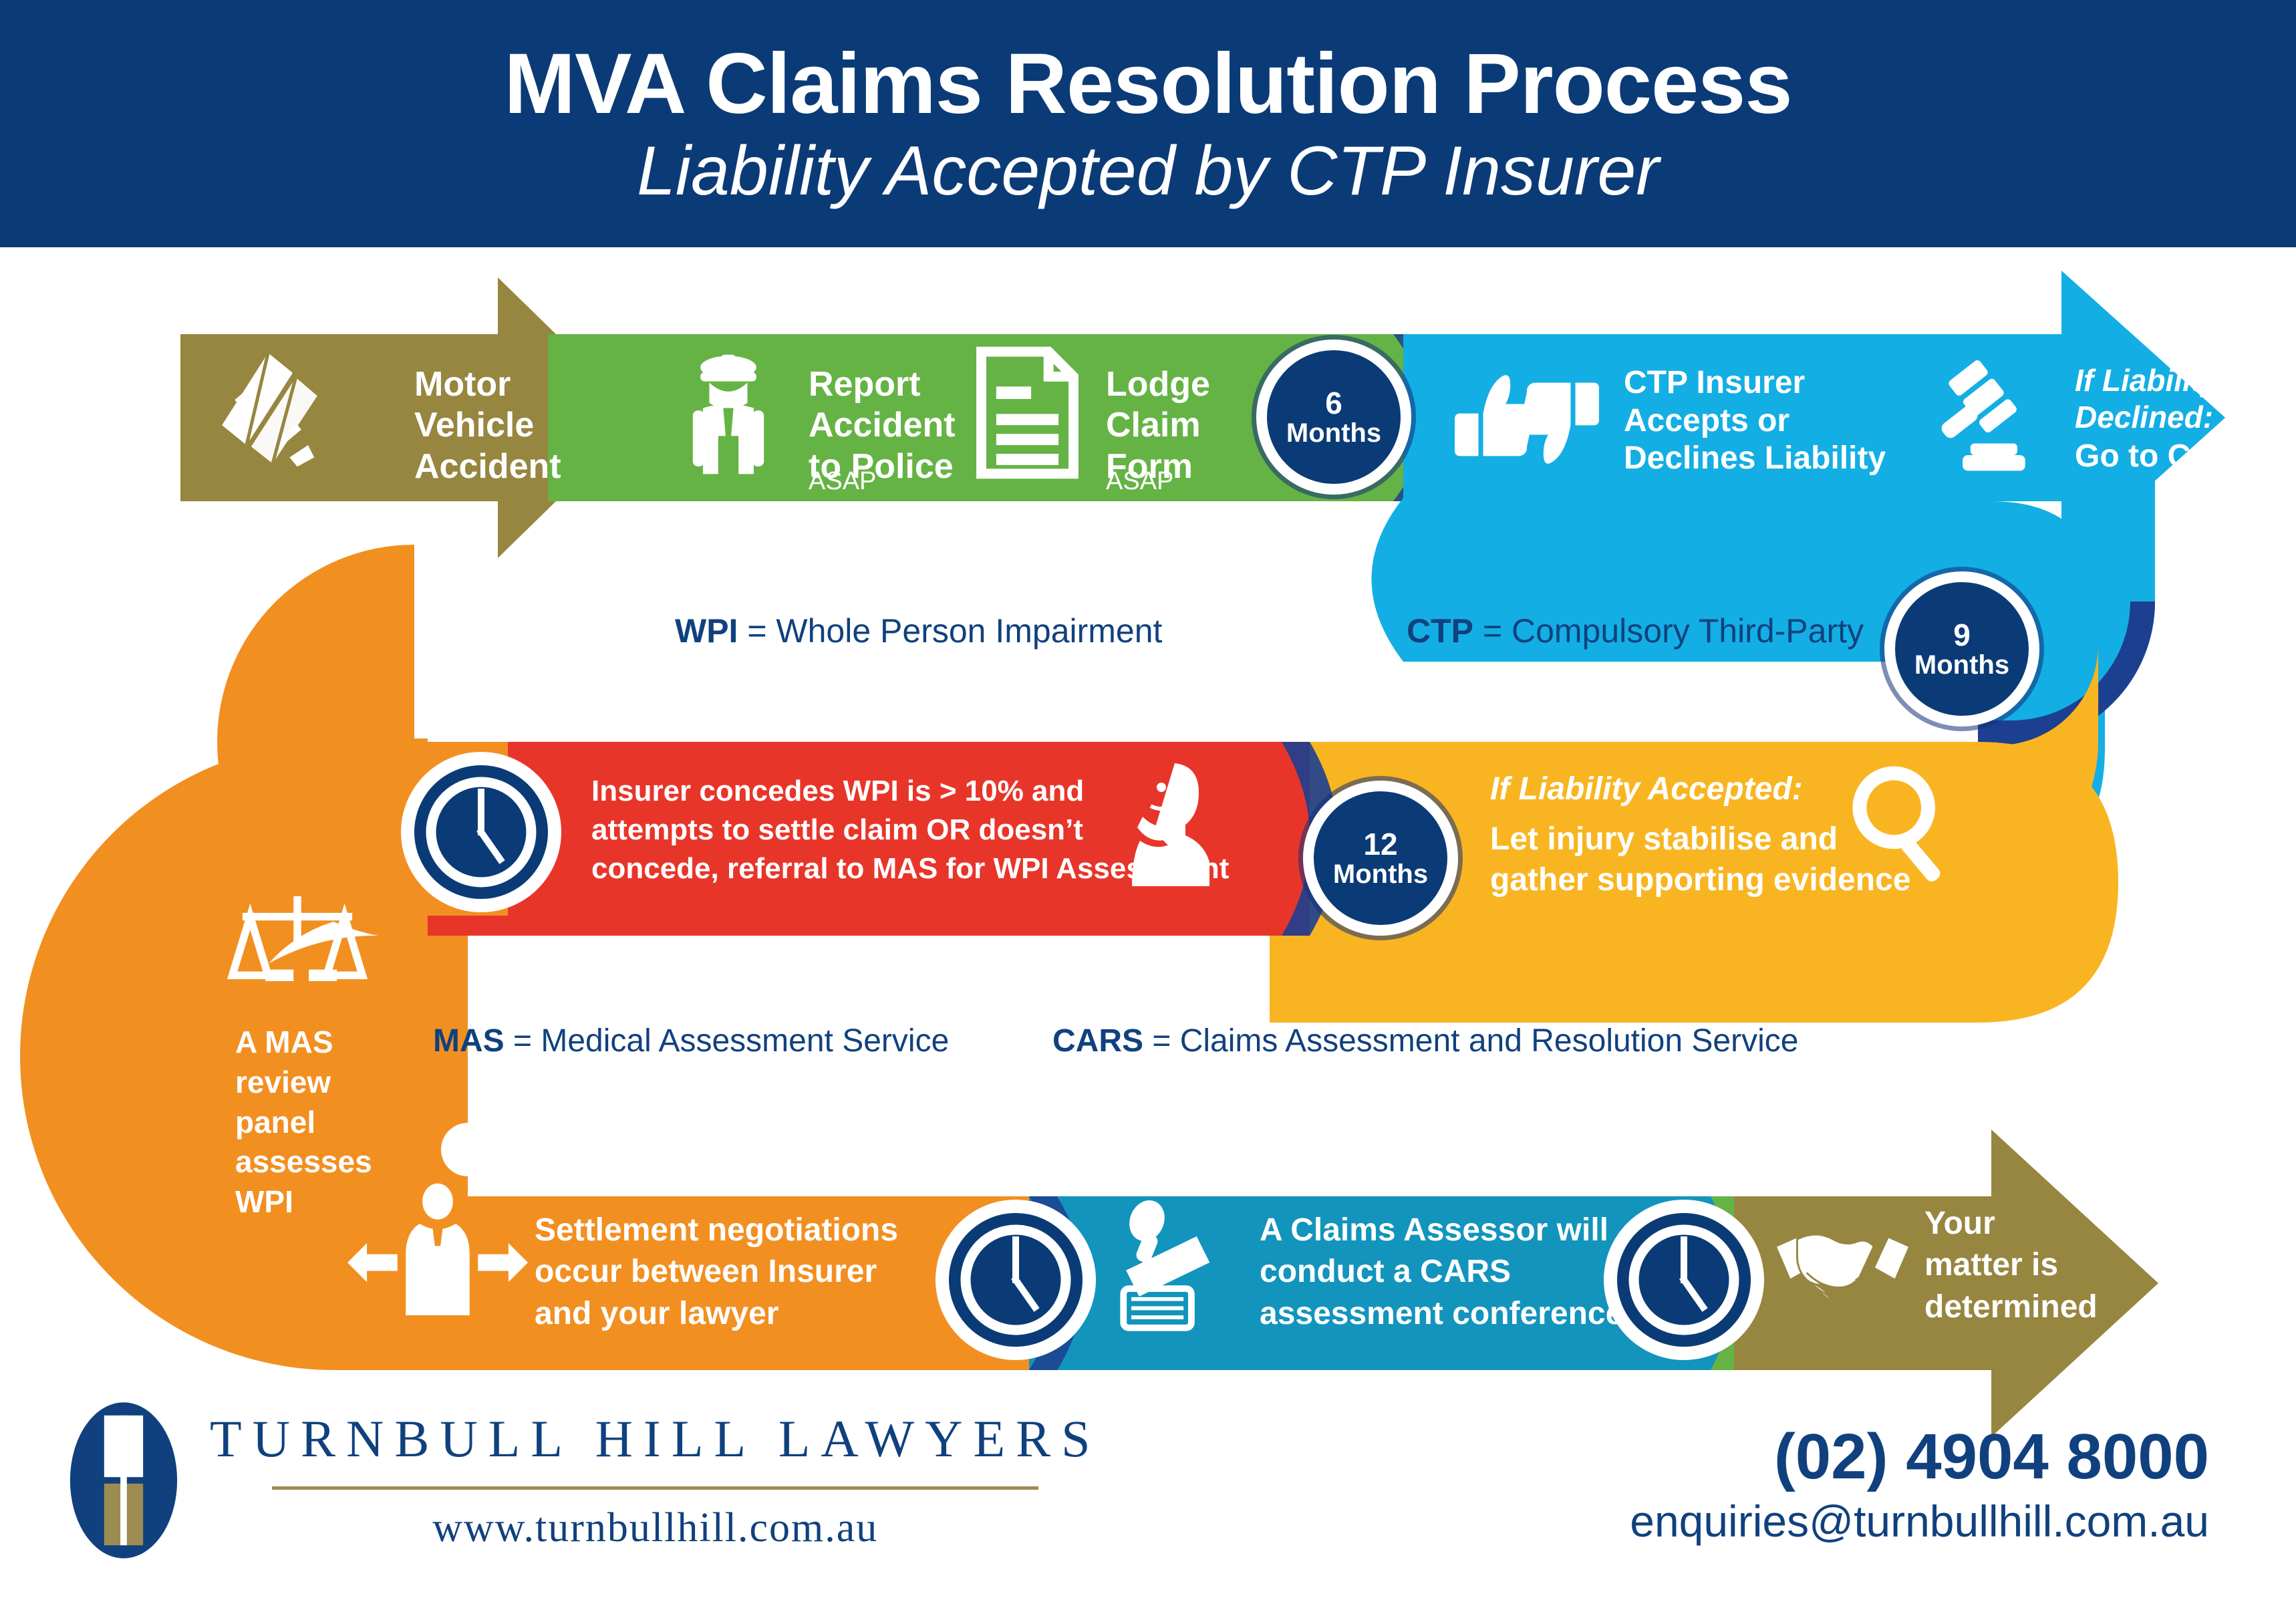 Image resolution: width=2296 pixels, height=1604 pixels. I want to click on legend-wpi-eq: =, so click(757, 631).